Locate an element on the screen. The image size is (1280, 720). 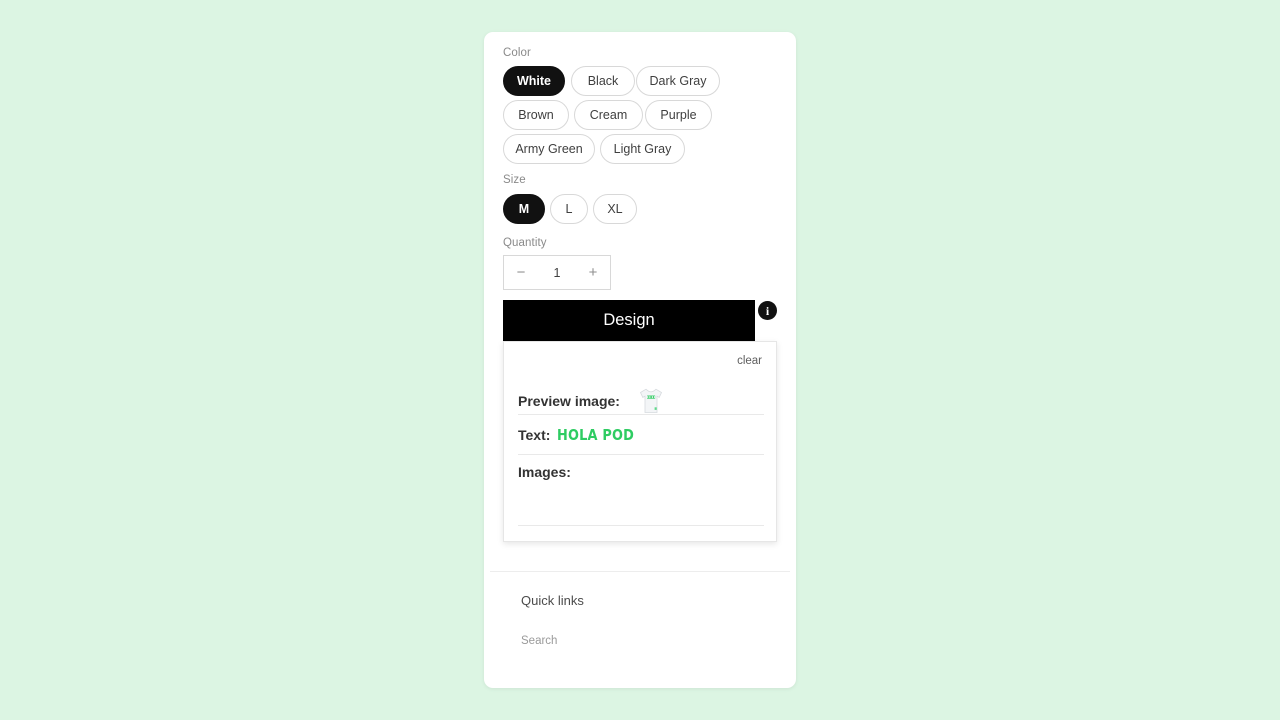
size-option-m-label: M is located at coordinates (524, 209).